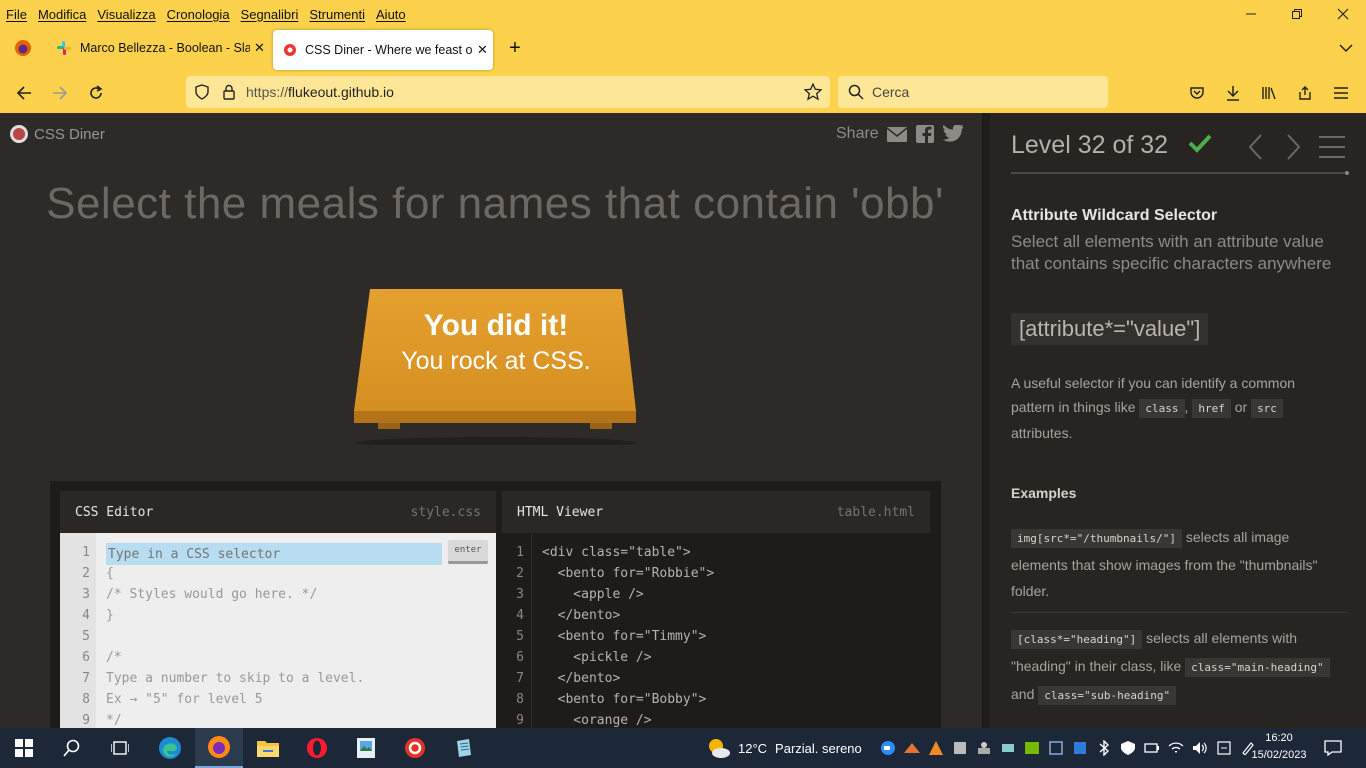 The width and height of the screenshot is (1366, 768). Describe the element at coordinates (984, 748) in the screenshot. I see `network-drive-tray-icon` at that location.